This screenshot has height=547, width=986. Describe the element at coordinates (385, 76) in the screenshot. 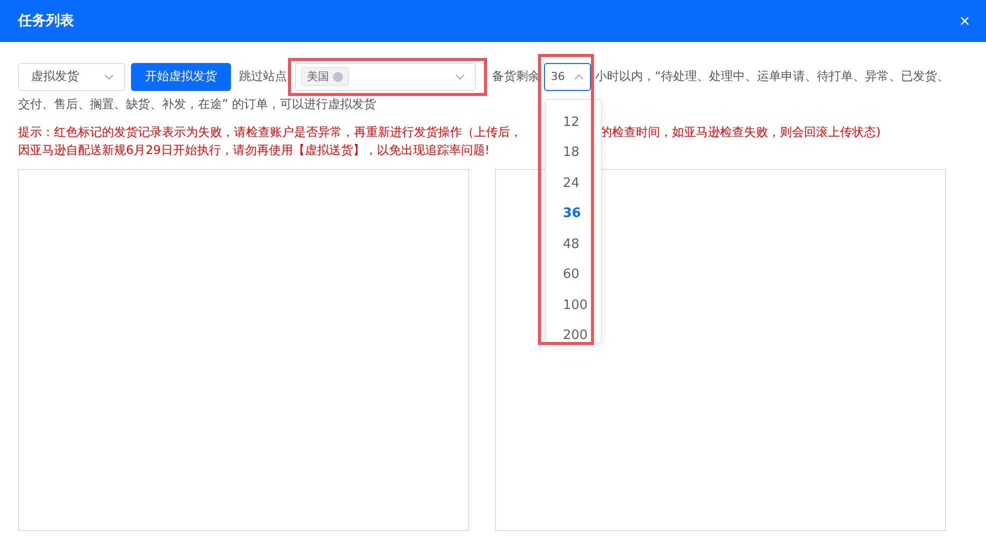

I see `site-select: 美国` at that location.